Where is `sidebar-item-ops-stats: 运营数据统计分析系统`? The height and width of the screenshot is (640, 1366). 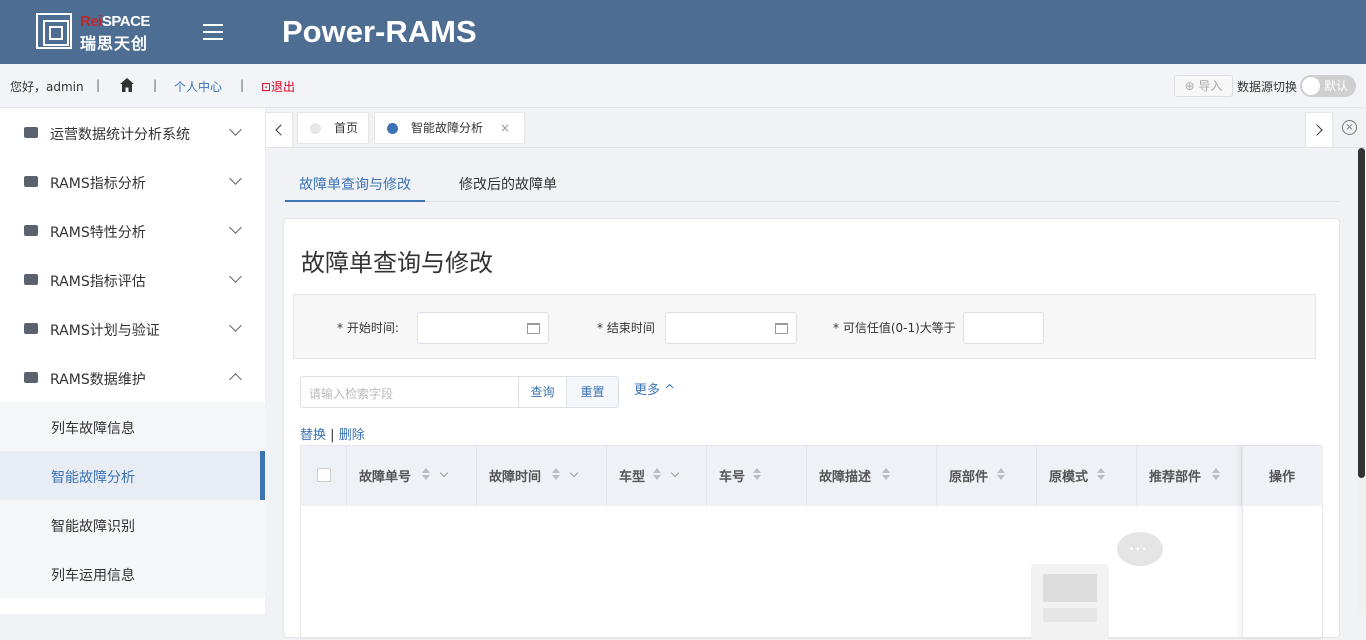 sidebar-item-ops-stats: 运营数据统计分析系统 is located at coordinates (132, 132).